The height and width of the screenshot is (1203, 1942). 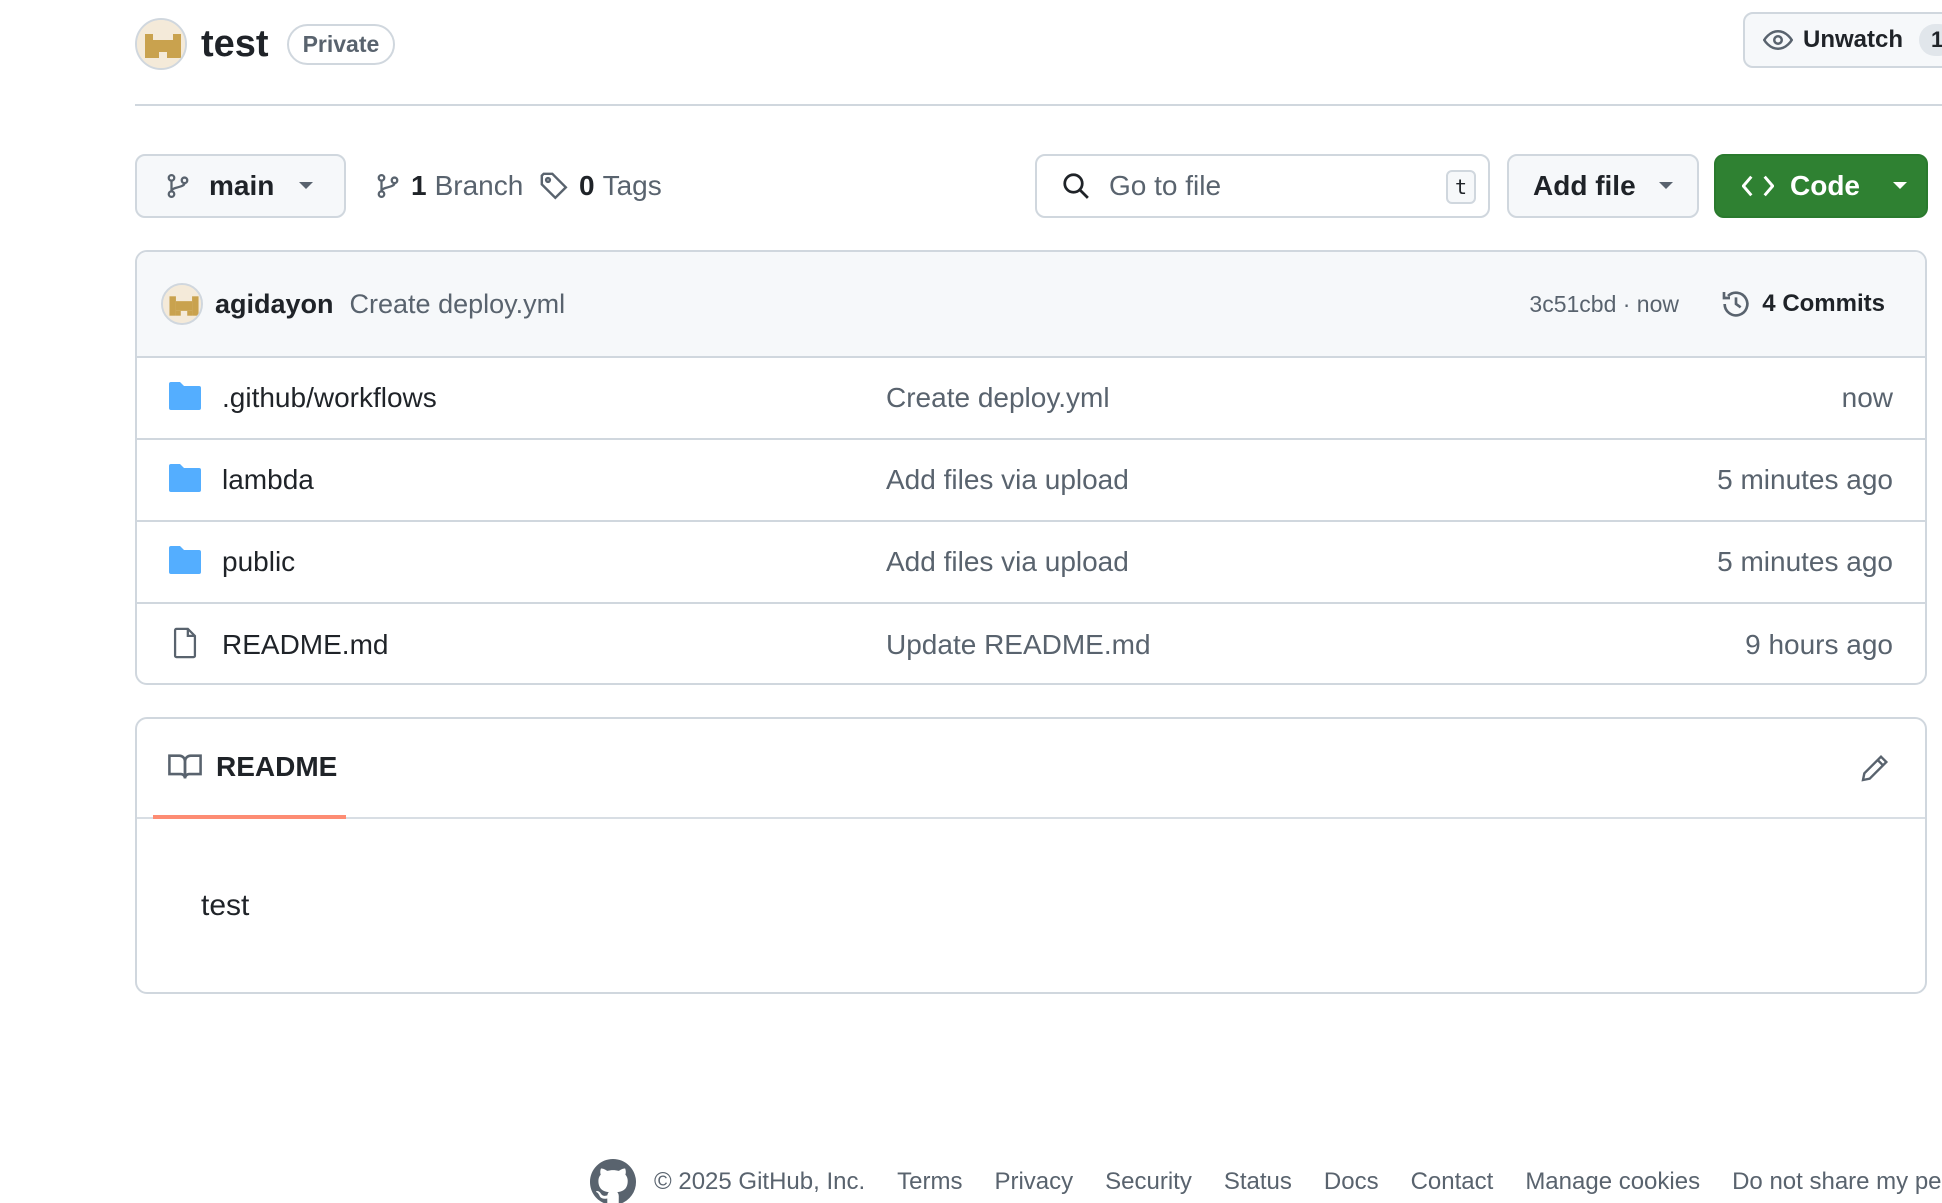 What do you see at coordinates (554, 186) in the screenshot?
I see `tag-icon` at bounding box center [554, 186].